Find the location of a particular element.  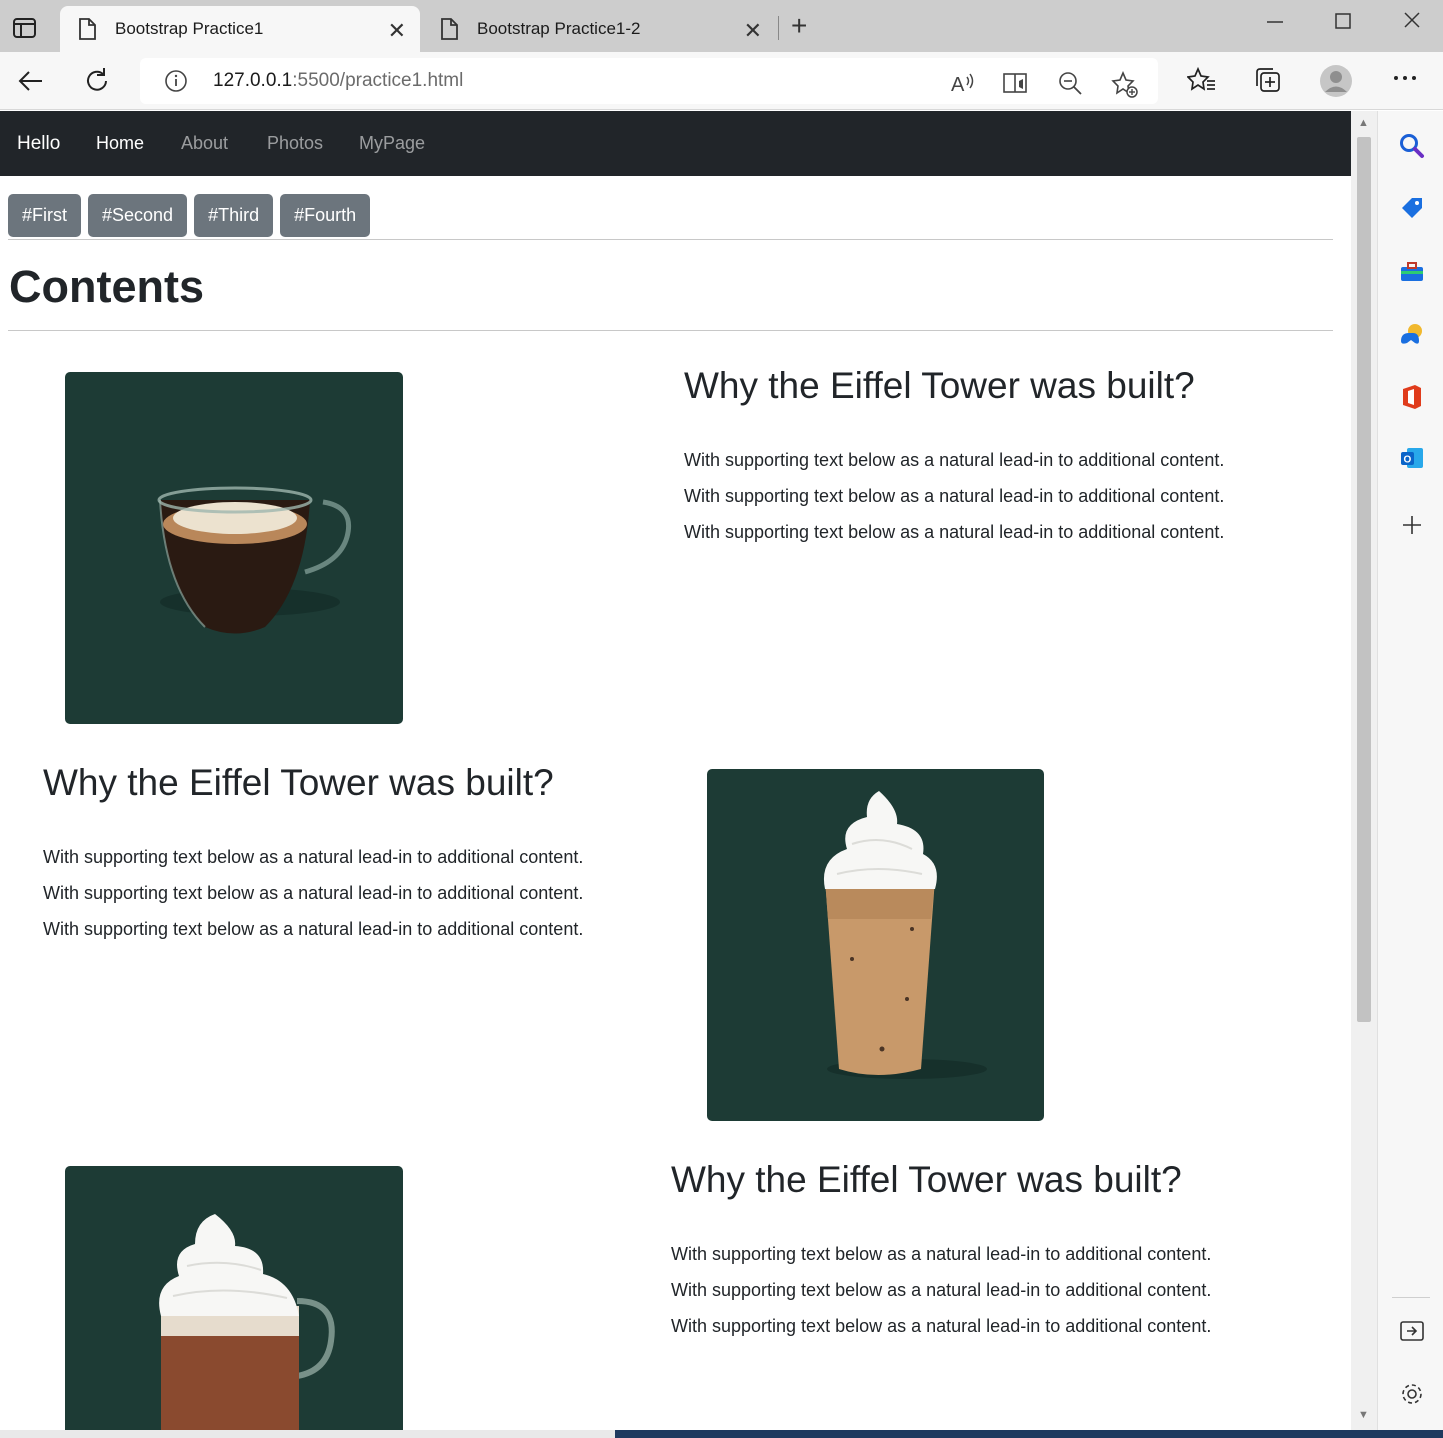

close-window-icon is located at coordinates (1412, 23).